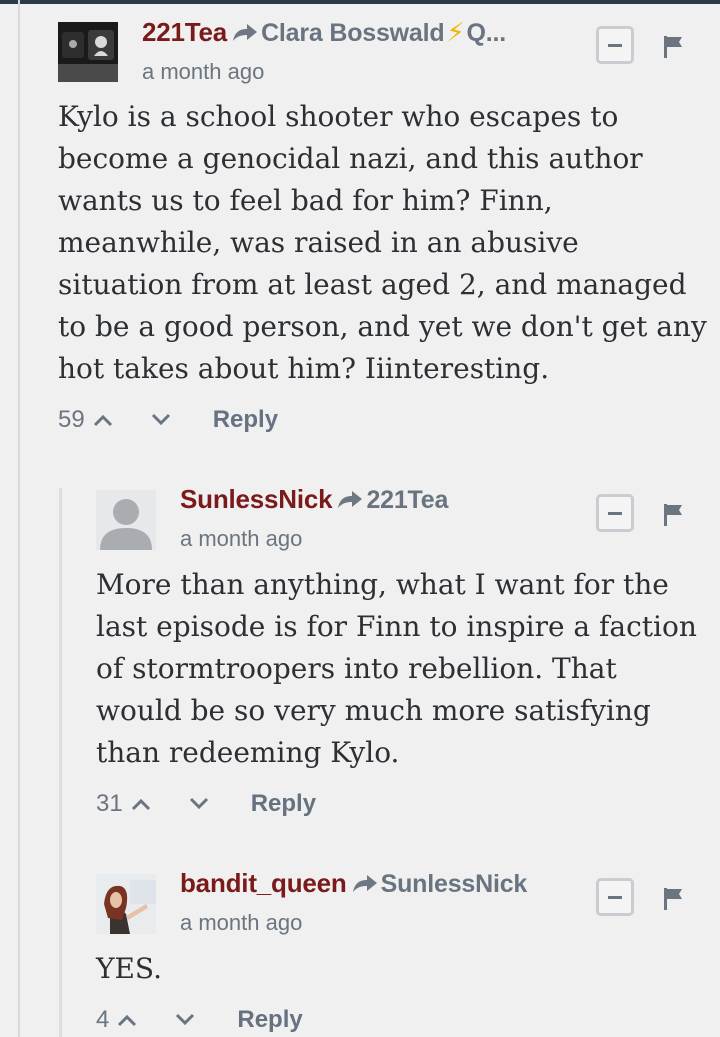  I want to click on top-bar, so click(360, 2).